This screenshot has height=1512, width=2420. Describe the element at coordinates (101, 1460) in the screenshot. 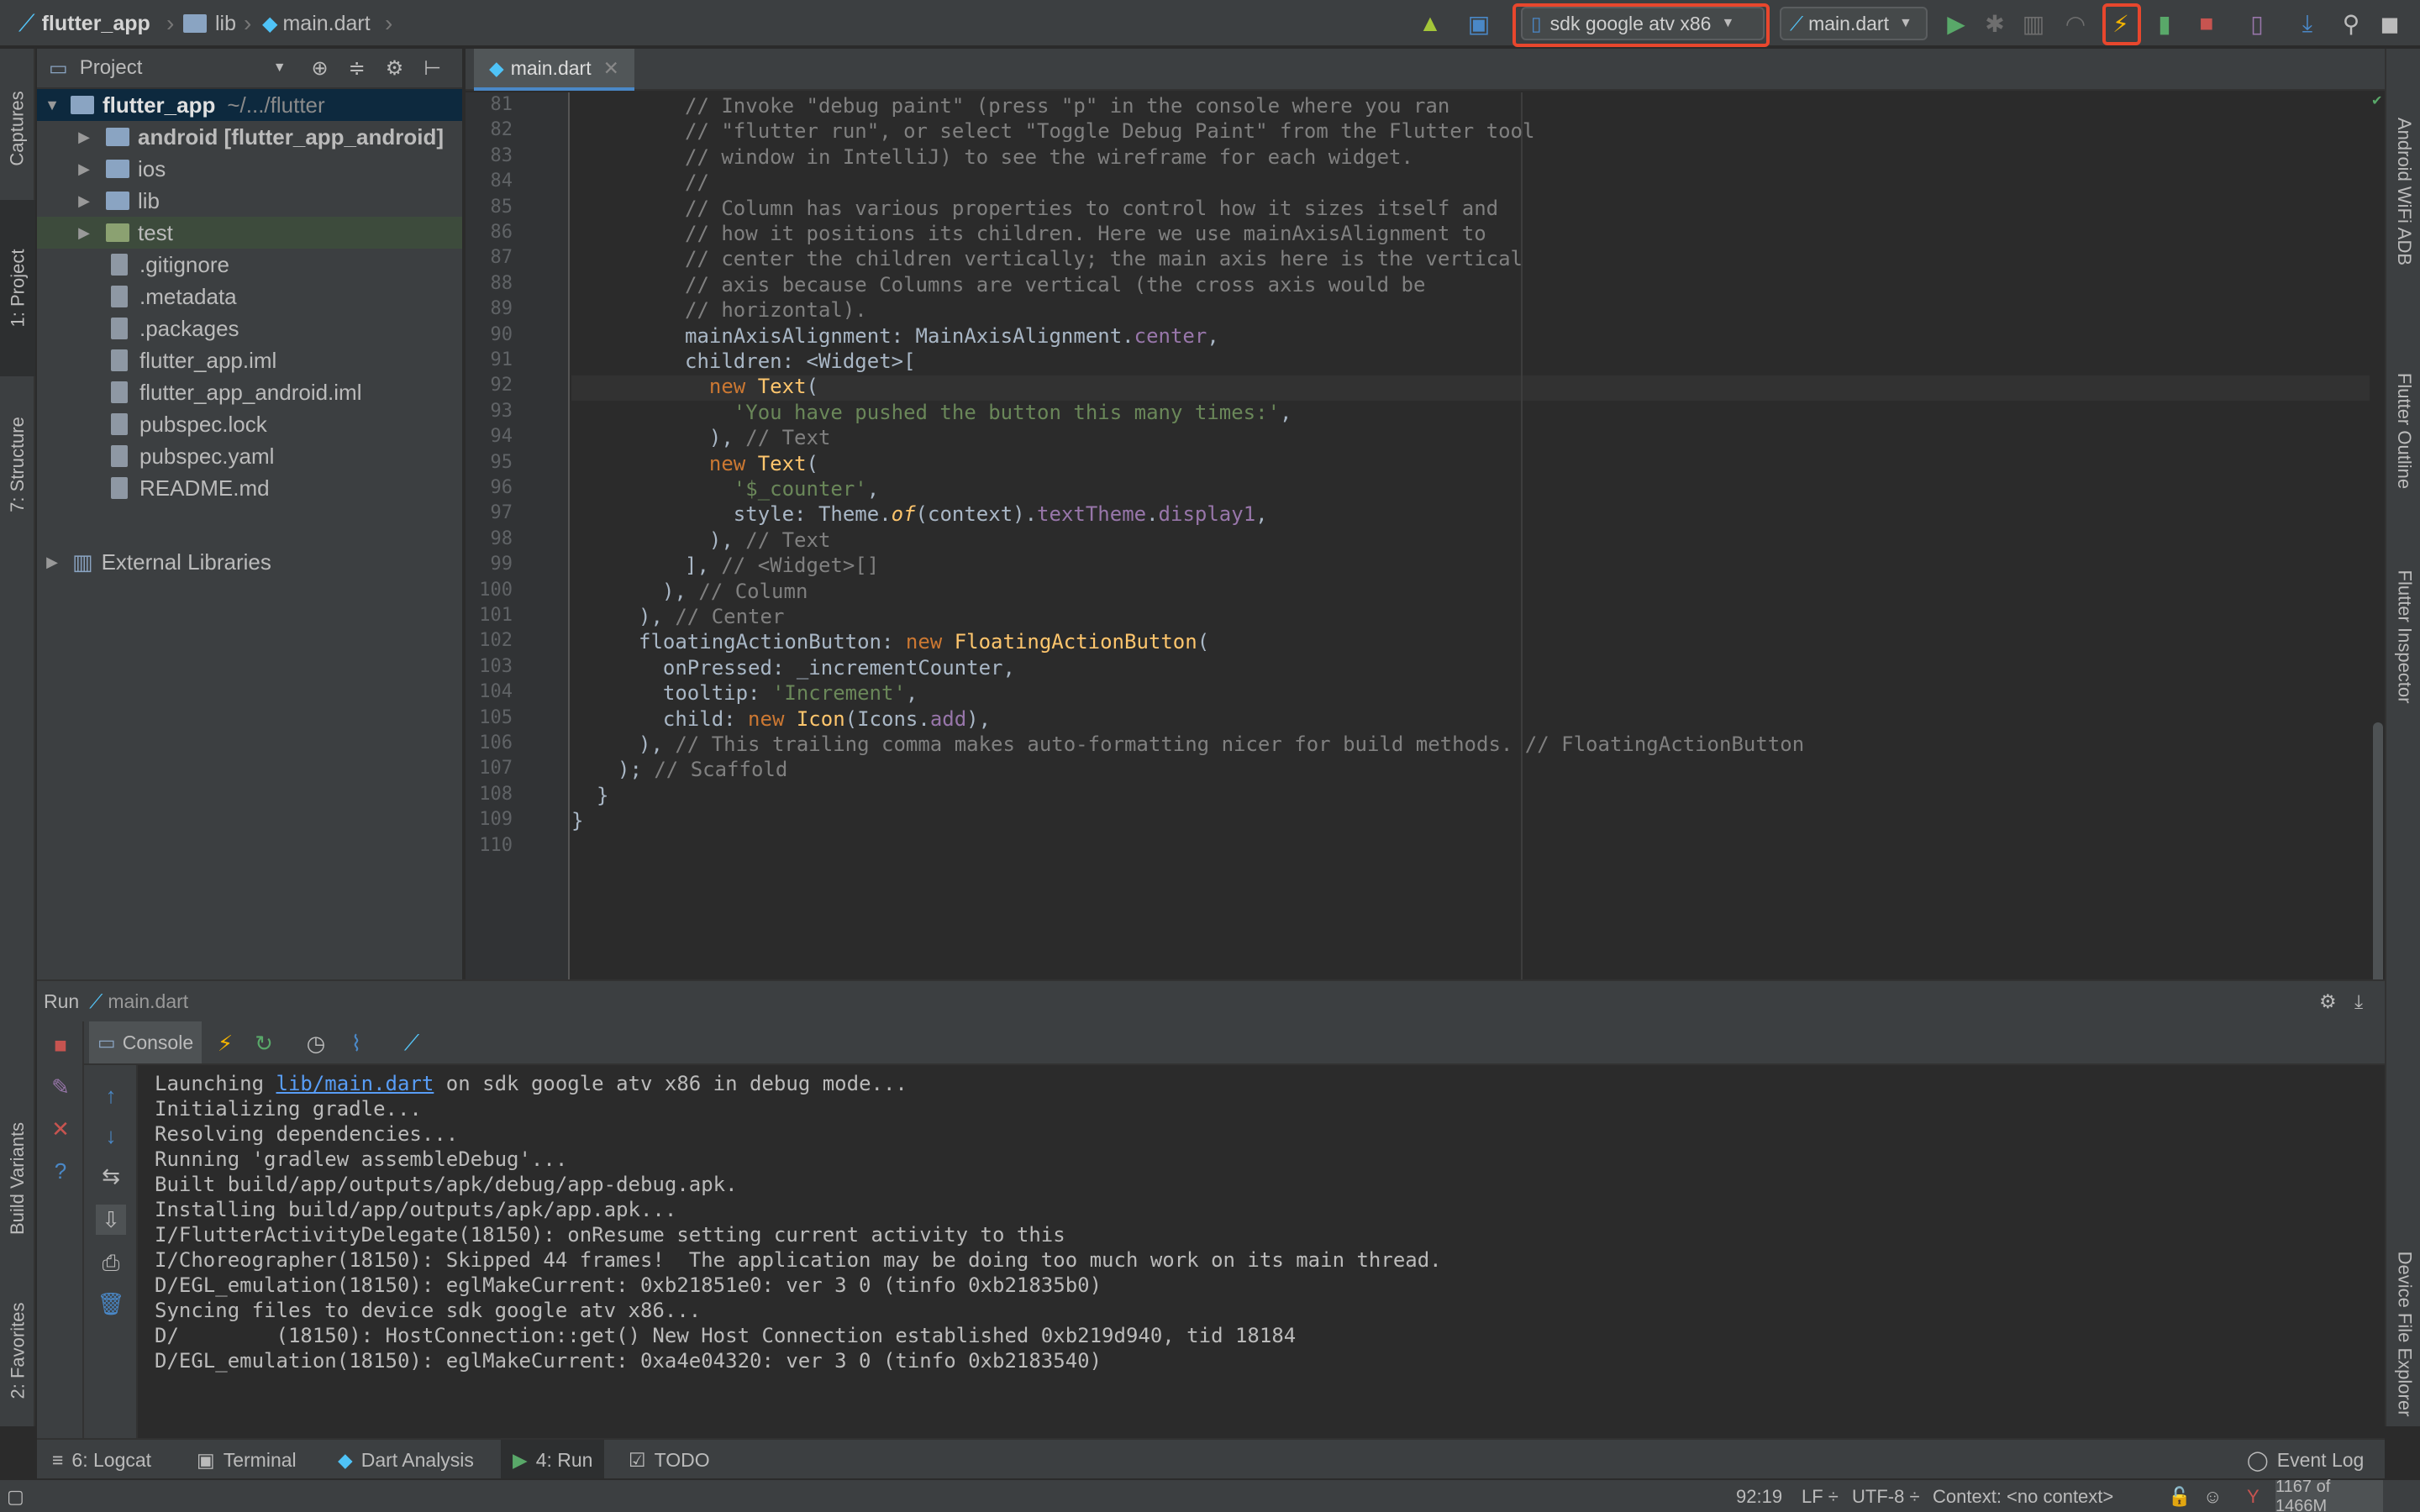

I see `tab-logcat: ≡ 6: Logcat` at that location.